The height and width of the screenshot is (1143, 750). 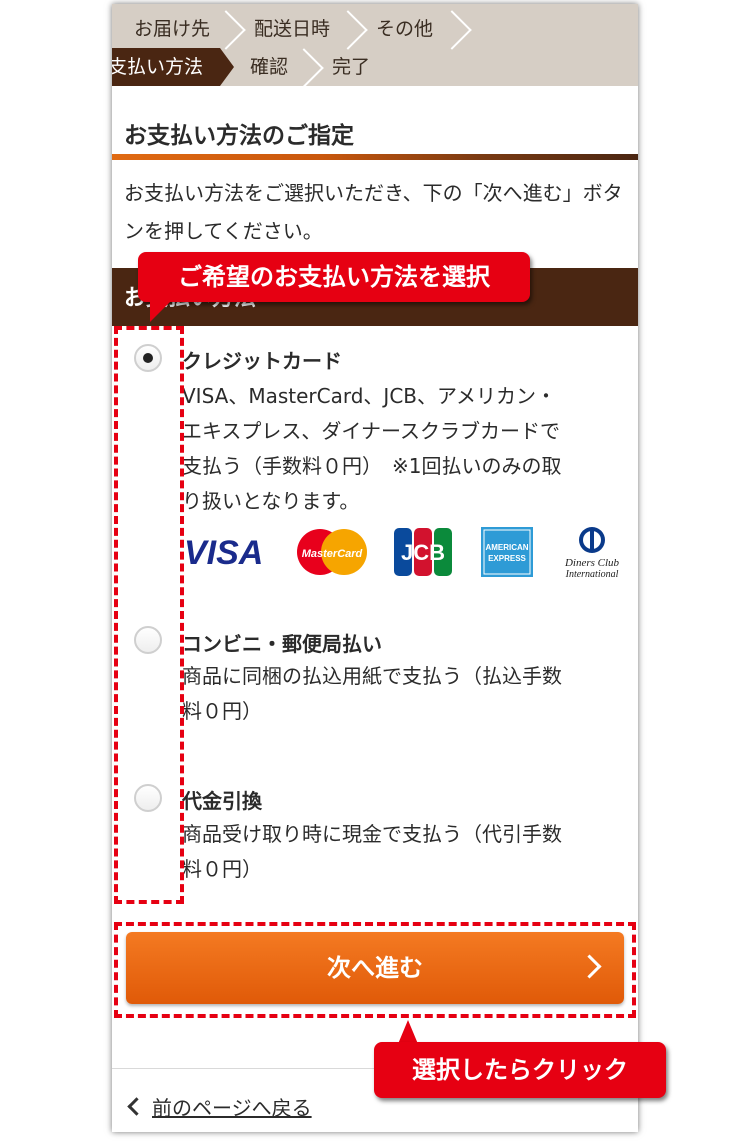 What do you see at coordinates (407, 694) in the screenshot?
I see `option-desc-convenience-store: 商品に同梱の払込用紙で支払う（払込手数 料０円）` at bounding box center [407, 694].